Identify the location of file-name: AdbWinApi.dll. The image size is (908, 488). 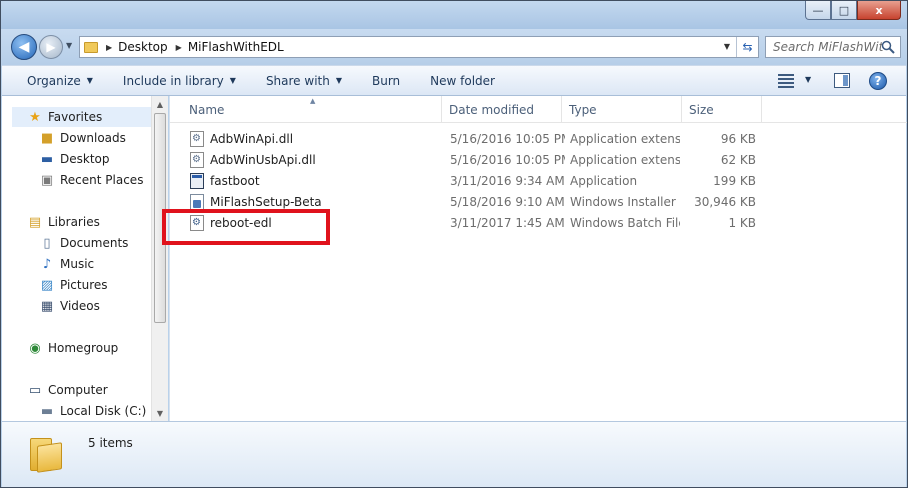
(252, 138).